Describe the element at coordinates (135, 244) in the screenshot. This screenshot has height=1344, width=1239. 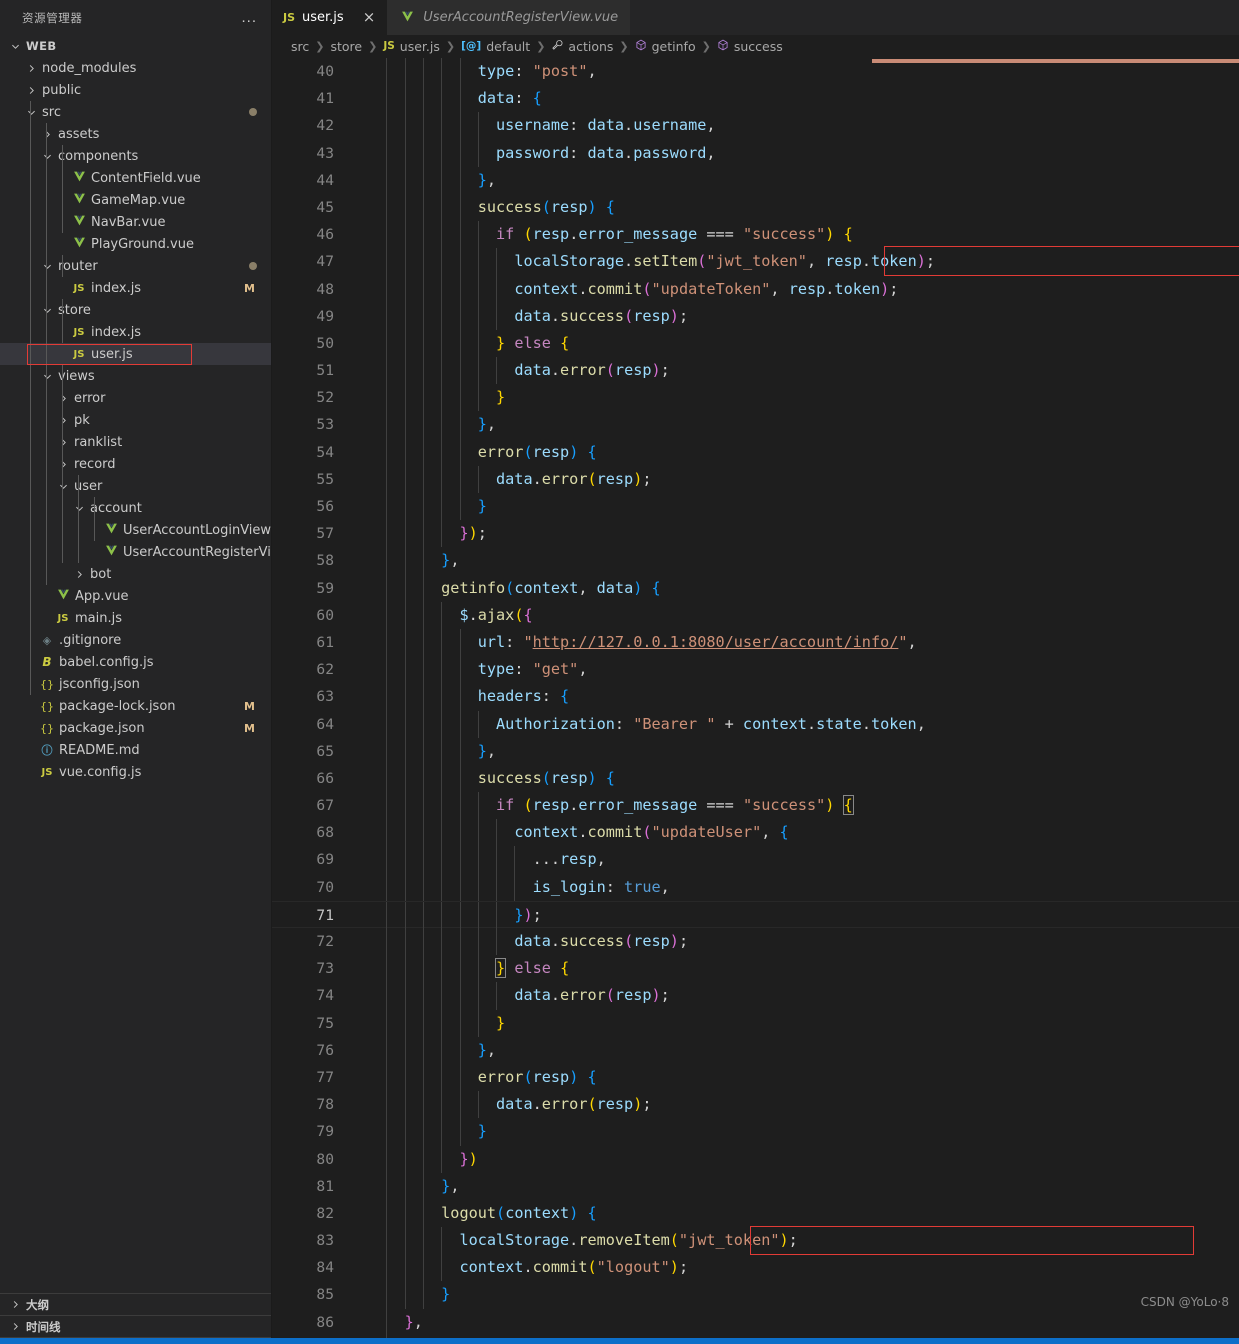
I see `tree-file-PlayGround.vue: PlayGround.vue` at that location.